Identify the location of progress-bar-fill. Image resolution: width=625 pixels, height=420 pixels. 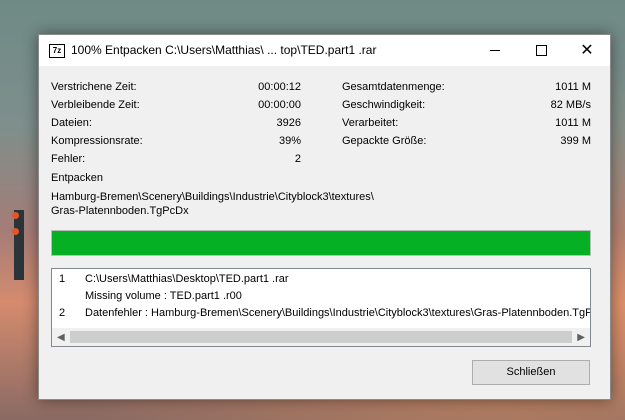
(321, 243).